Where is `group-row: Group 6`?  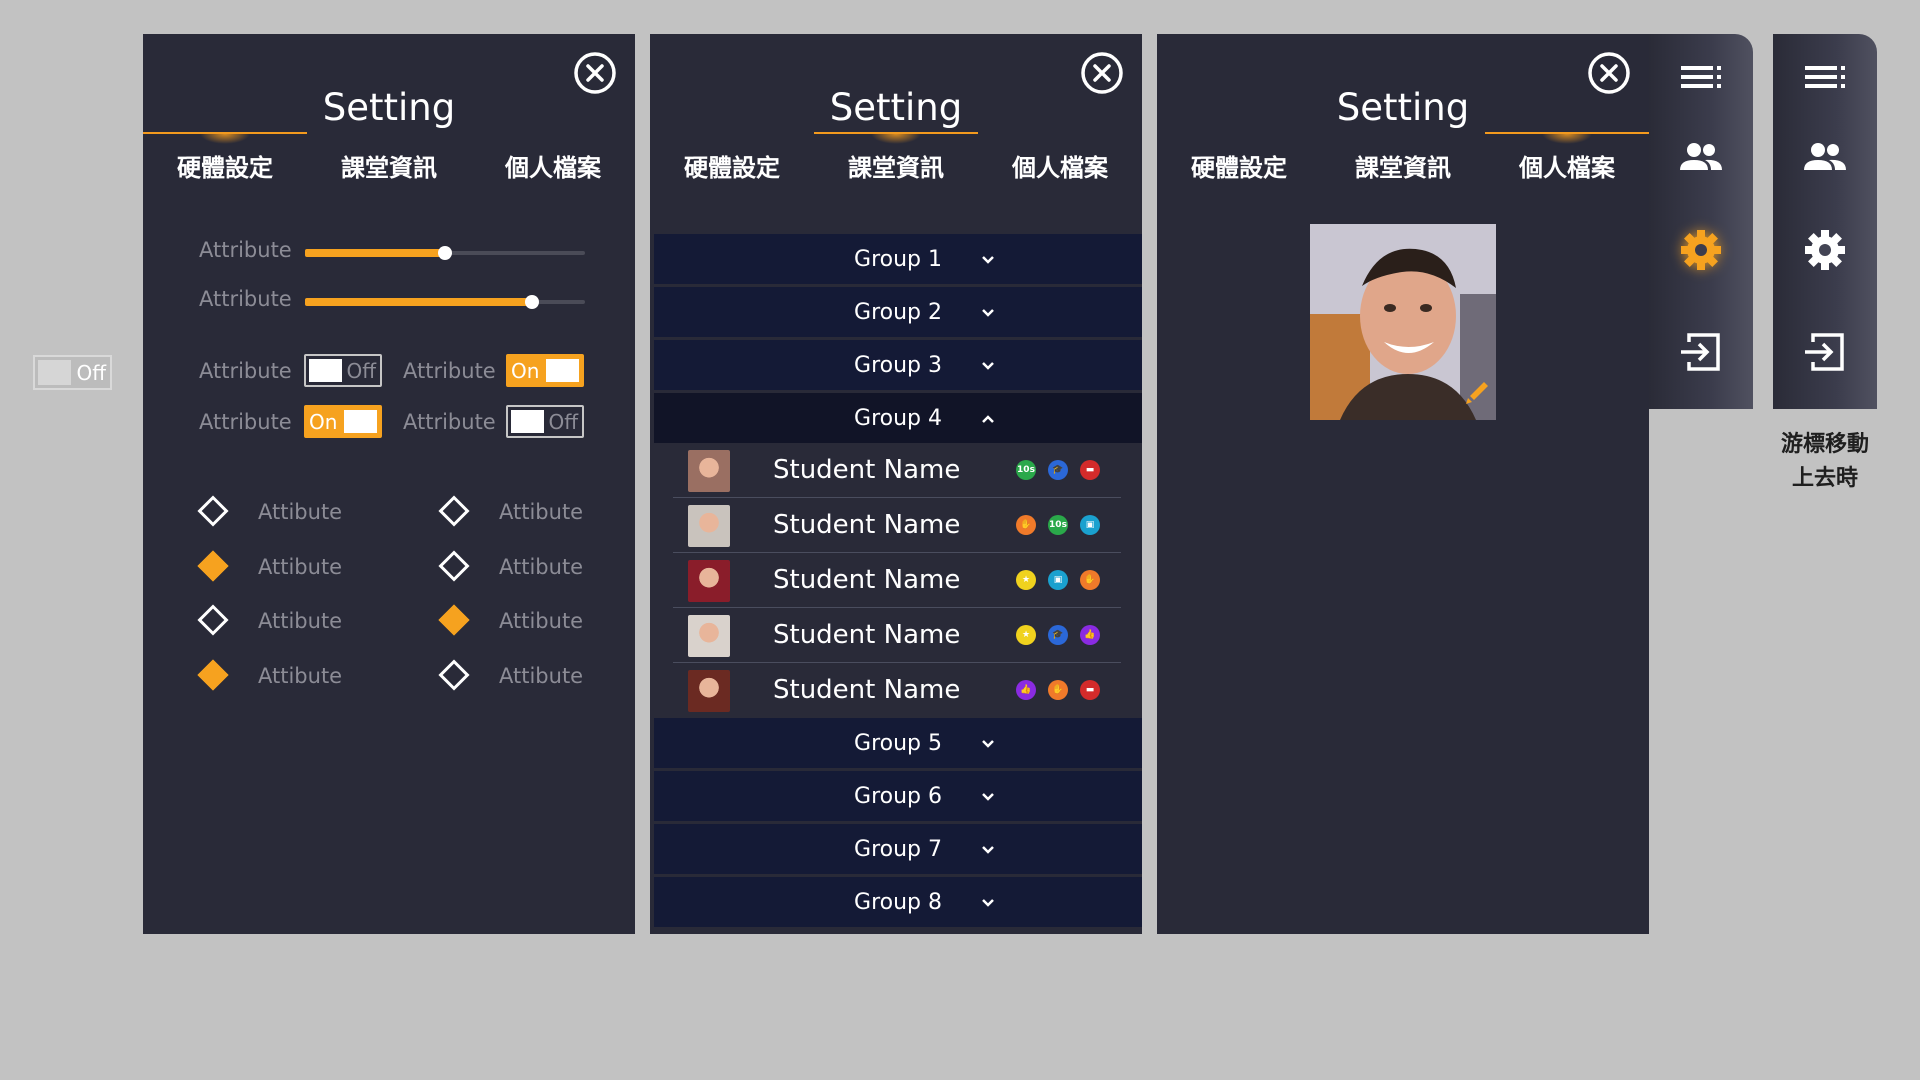 group-row: Group 6 is located at coordinates (898, 796).